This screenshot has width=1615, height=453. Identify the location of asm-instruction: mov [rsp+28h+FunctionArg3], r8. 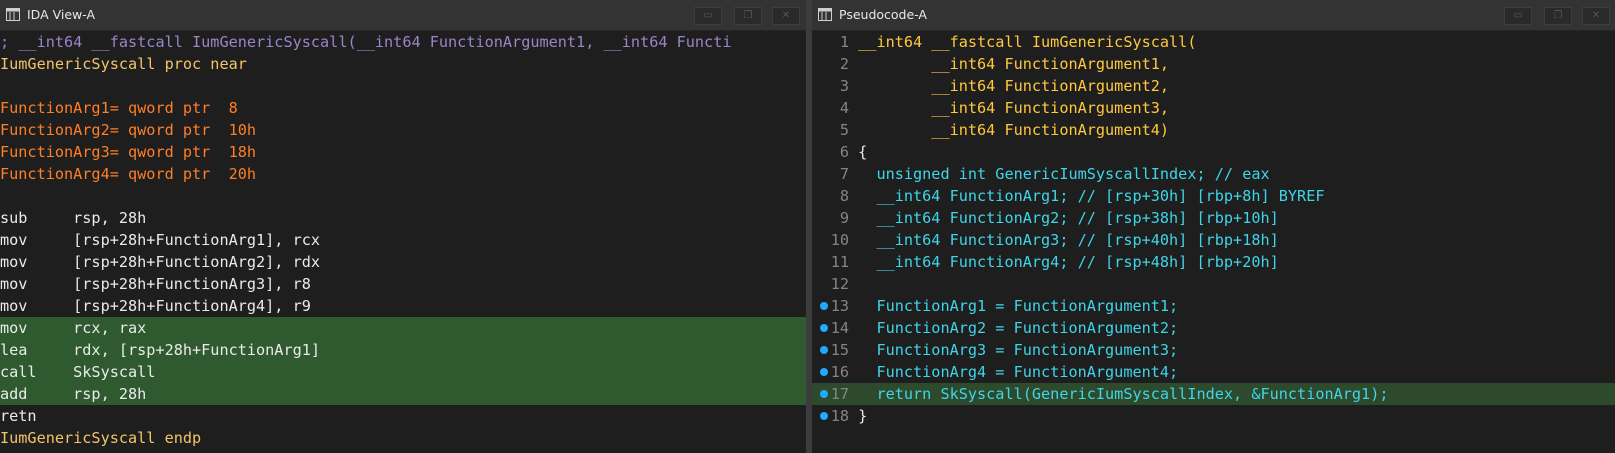
(155, 284).